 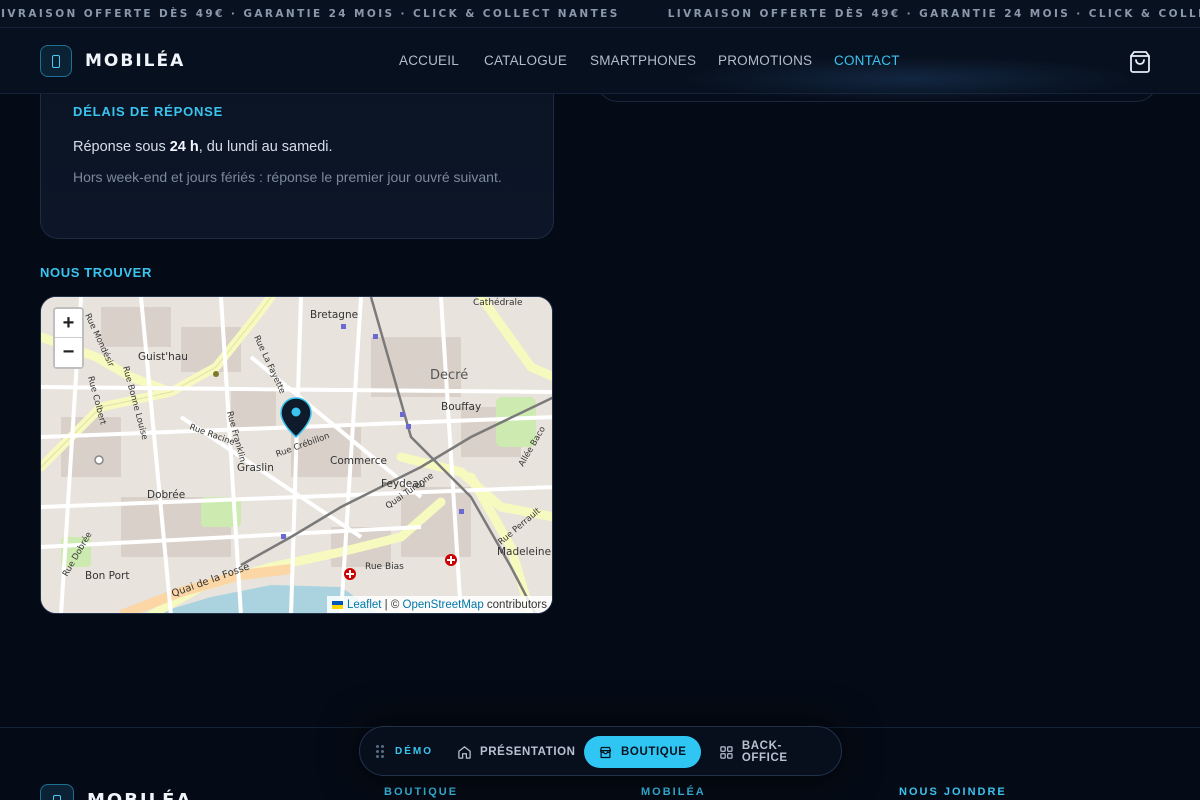 What do you see at coordinates (139, 795) in the screenshot?
I see `footer-brand-name: MOBILÉA` at bounding box center [139, 795].